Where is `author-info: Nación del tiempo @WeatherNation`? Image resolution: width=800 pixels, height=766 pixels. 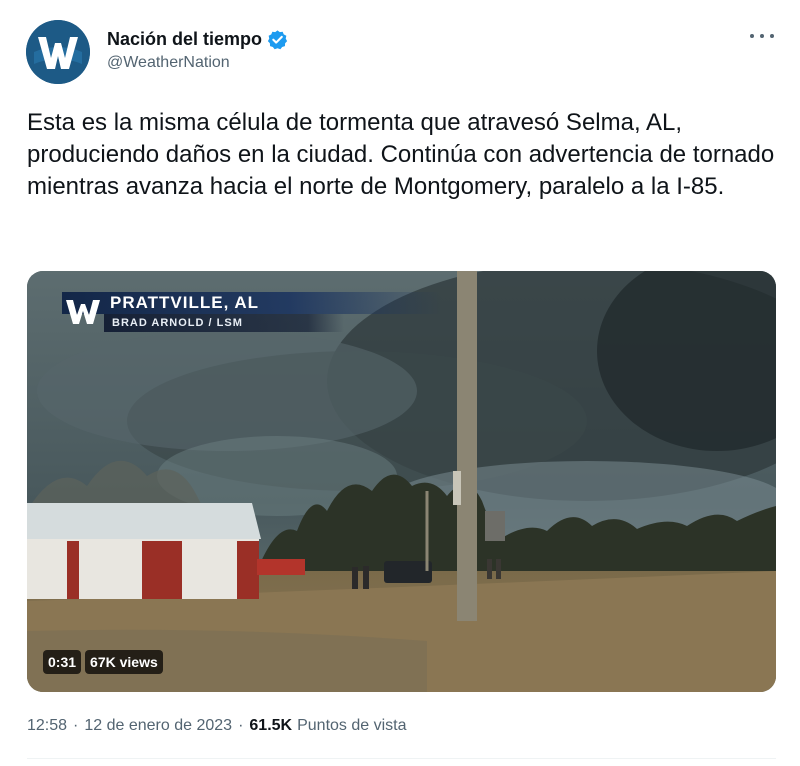 author-info: Nación del tiempo @WeatherNation is located at coordinates (197, 49).